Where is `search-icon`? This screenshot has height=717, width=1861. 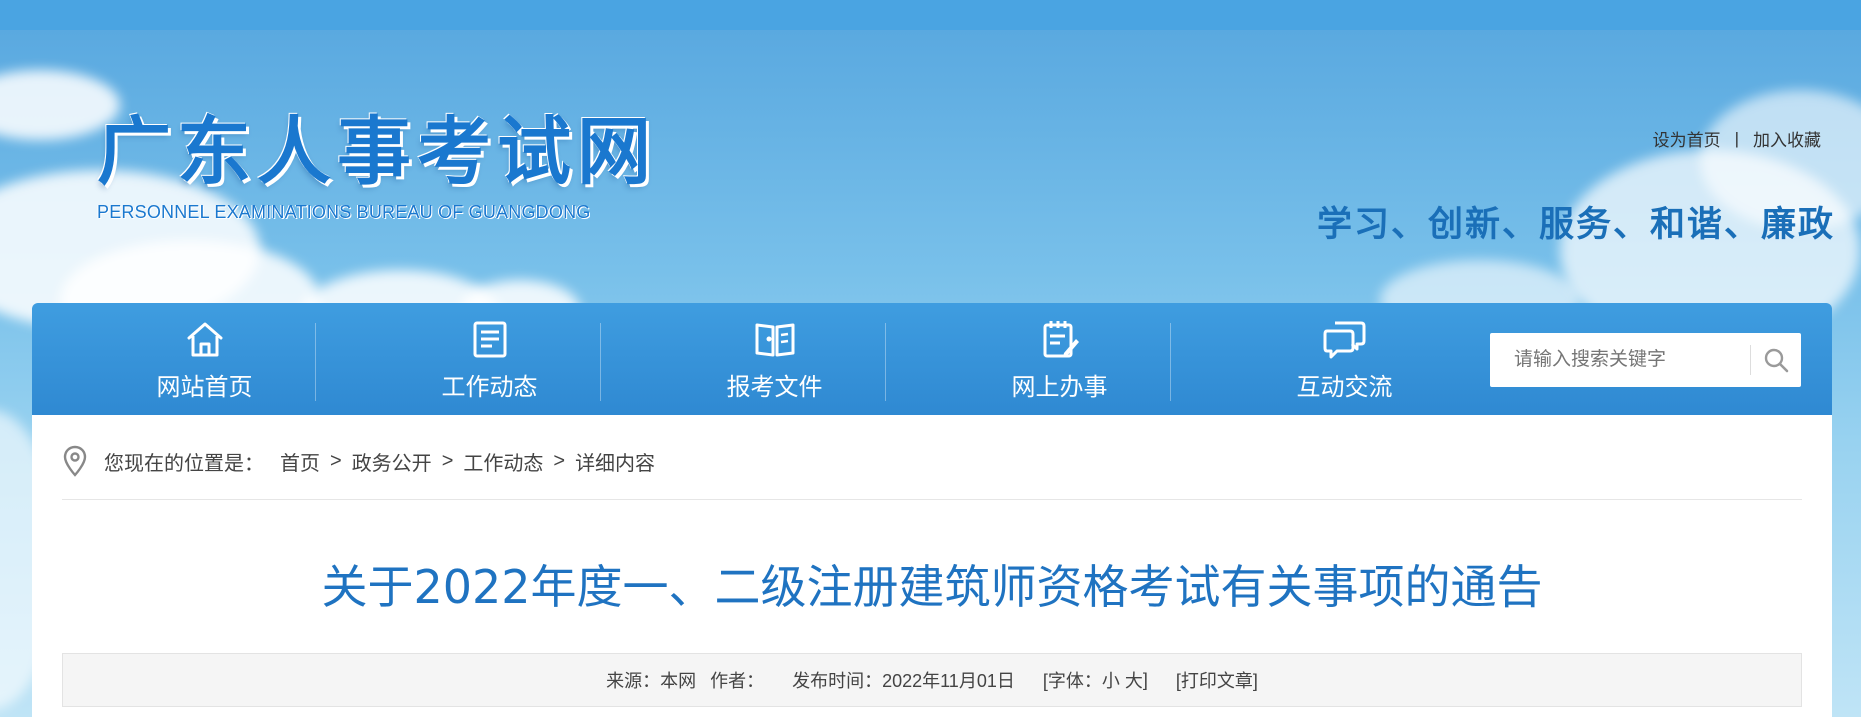 search-icon is located at coordinates (1776, 360).